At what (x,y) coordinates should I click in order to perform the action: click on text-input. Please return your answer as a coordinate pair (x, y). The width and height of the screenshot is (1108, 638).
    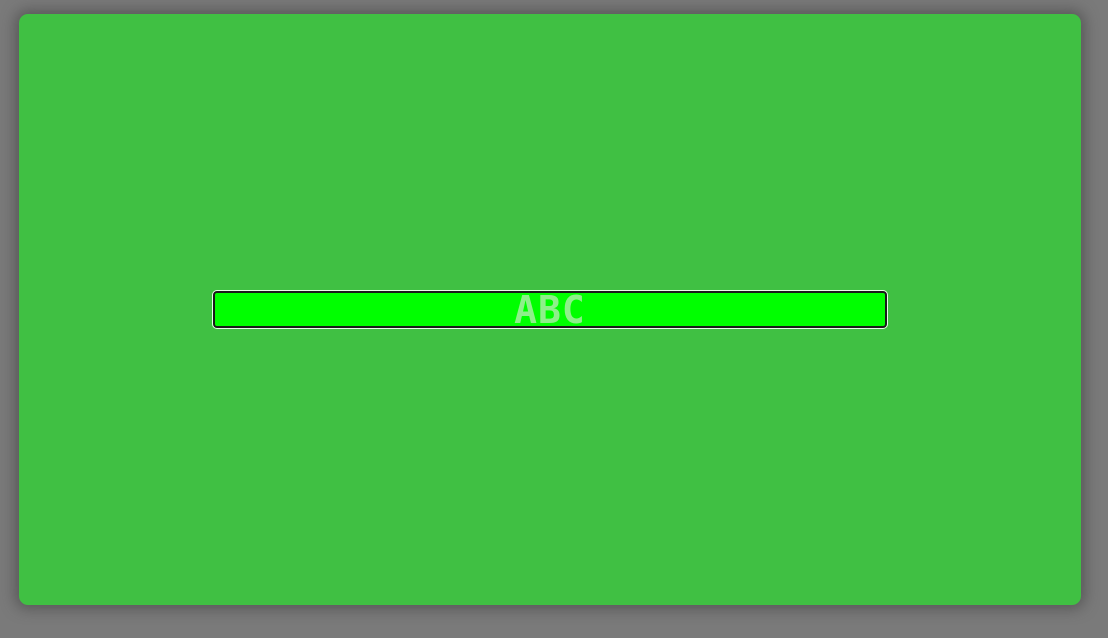
    Looking at the image, I should click on (550, 309).